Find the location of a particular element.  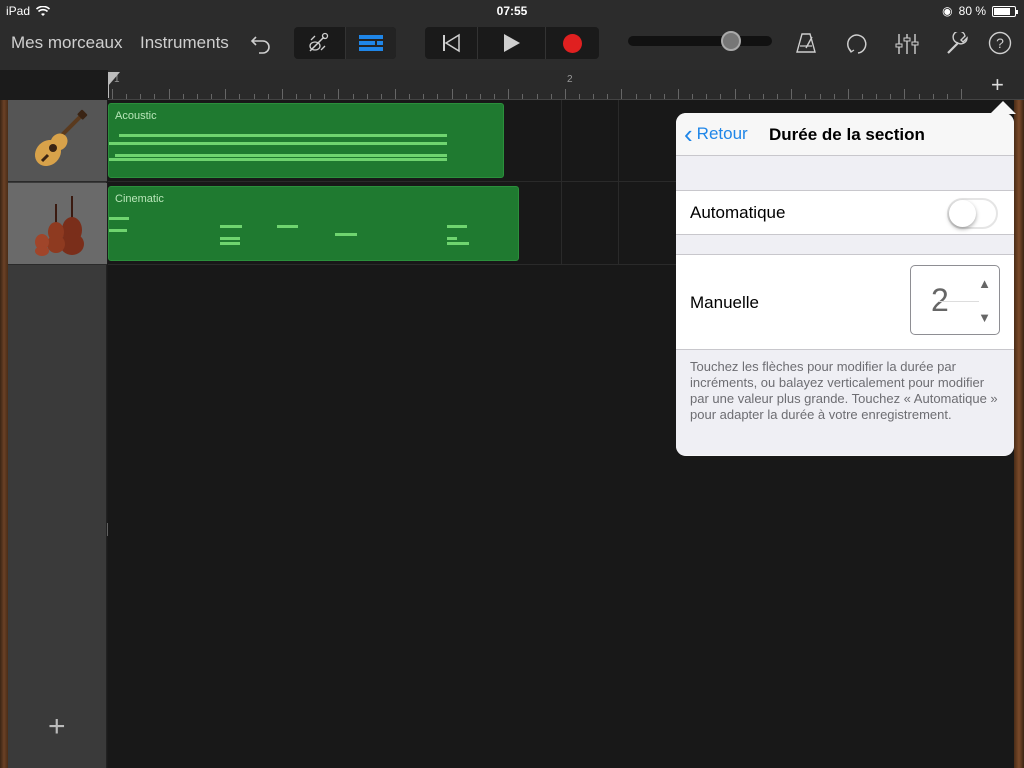

tracks-view-button is located at coordinates (370, 43).